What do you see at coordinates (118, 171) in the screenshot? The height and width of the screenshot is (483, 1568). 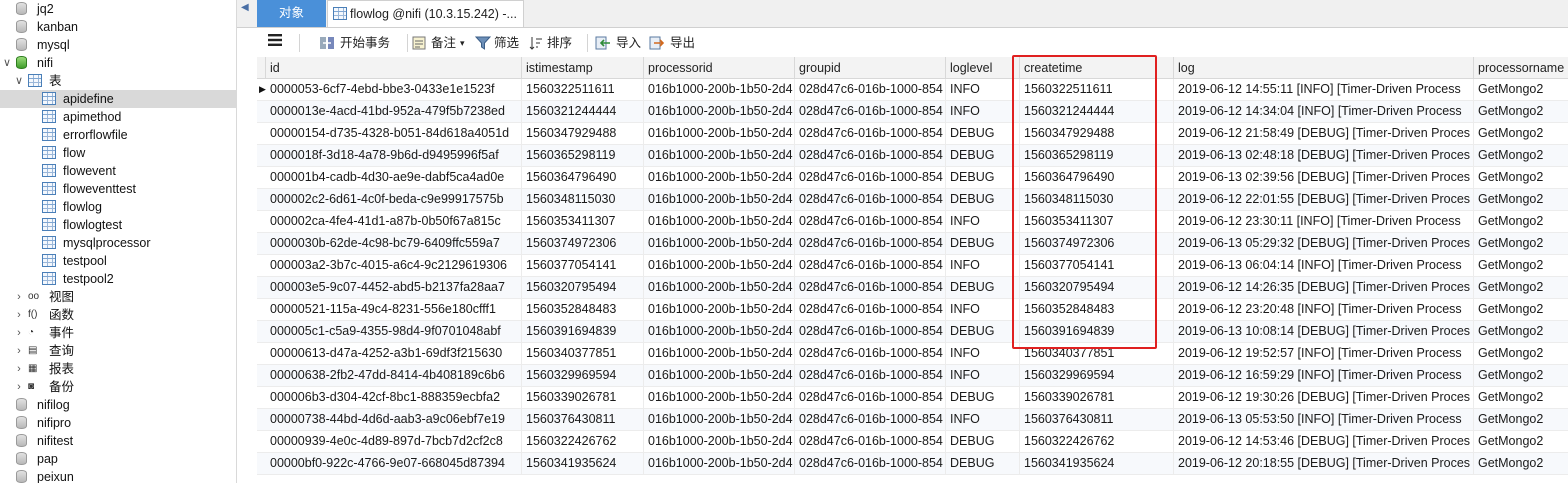 I see `tree-item-flowevent: flowevent` at bounding box center [118, 171].